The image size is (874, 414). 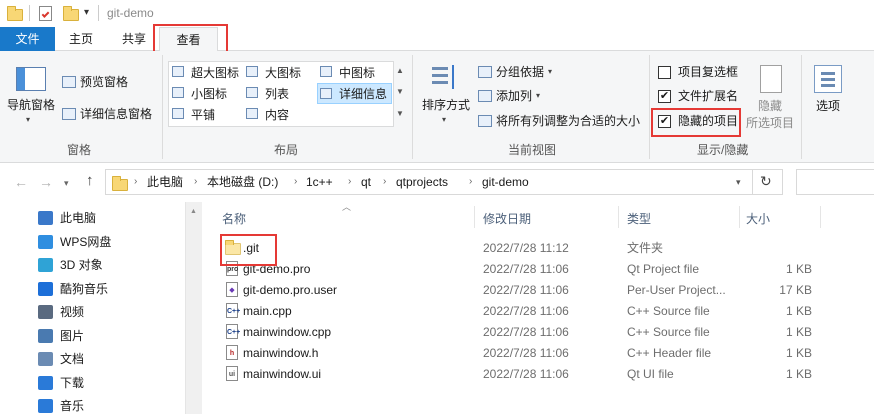 What do you see at coordinates (758, 219) in the screenshot?
I see `column-header-size-label: 大小` at bounding box center [758, 219].